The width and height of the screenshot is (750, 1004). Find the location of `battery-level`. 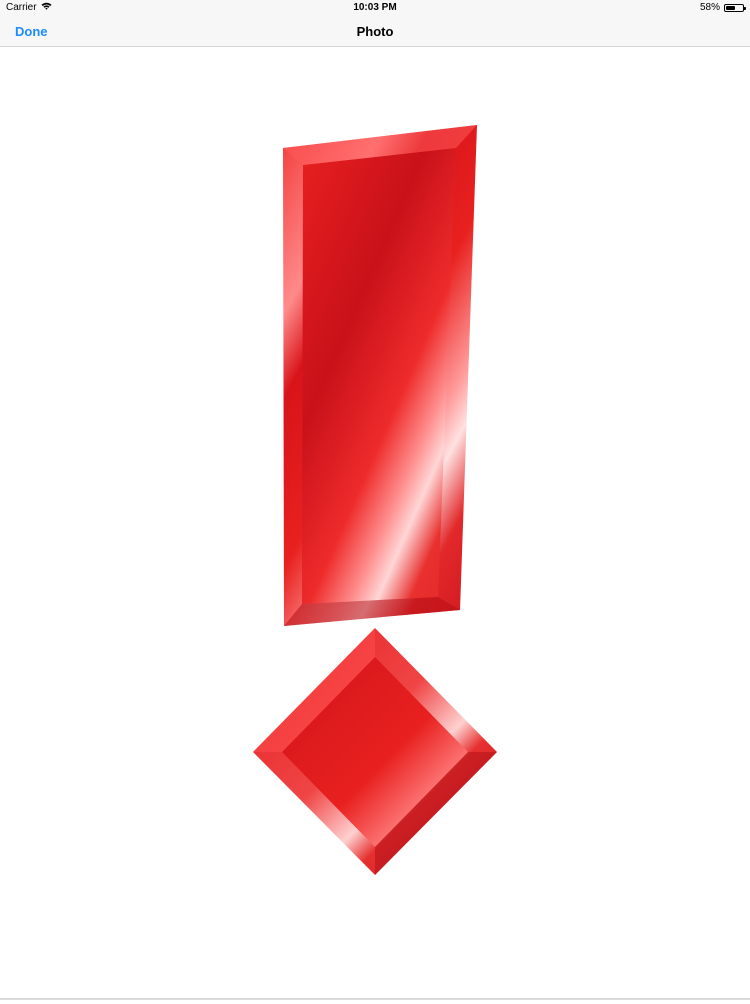

battery-level is located at coordinates (730, 8).